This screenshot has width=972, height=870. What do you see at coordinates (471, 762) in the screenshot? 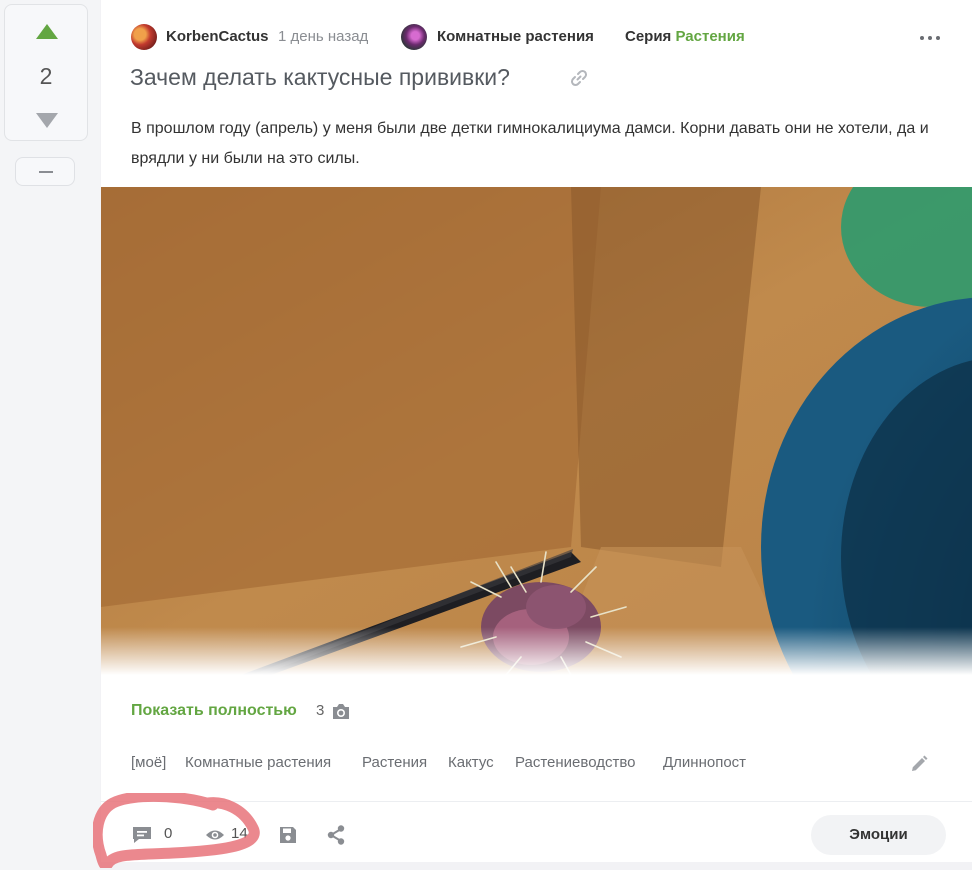
I see `tag: Кактус` at bounding box center [471, 762].